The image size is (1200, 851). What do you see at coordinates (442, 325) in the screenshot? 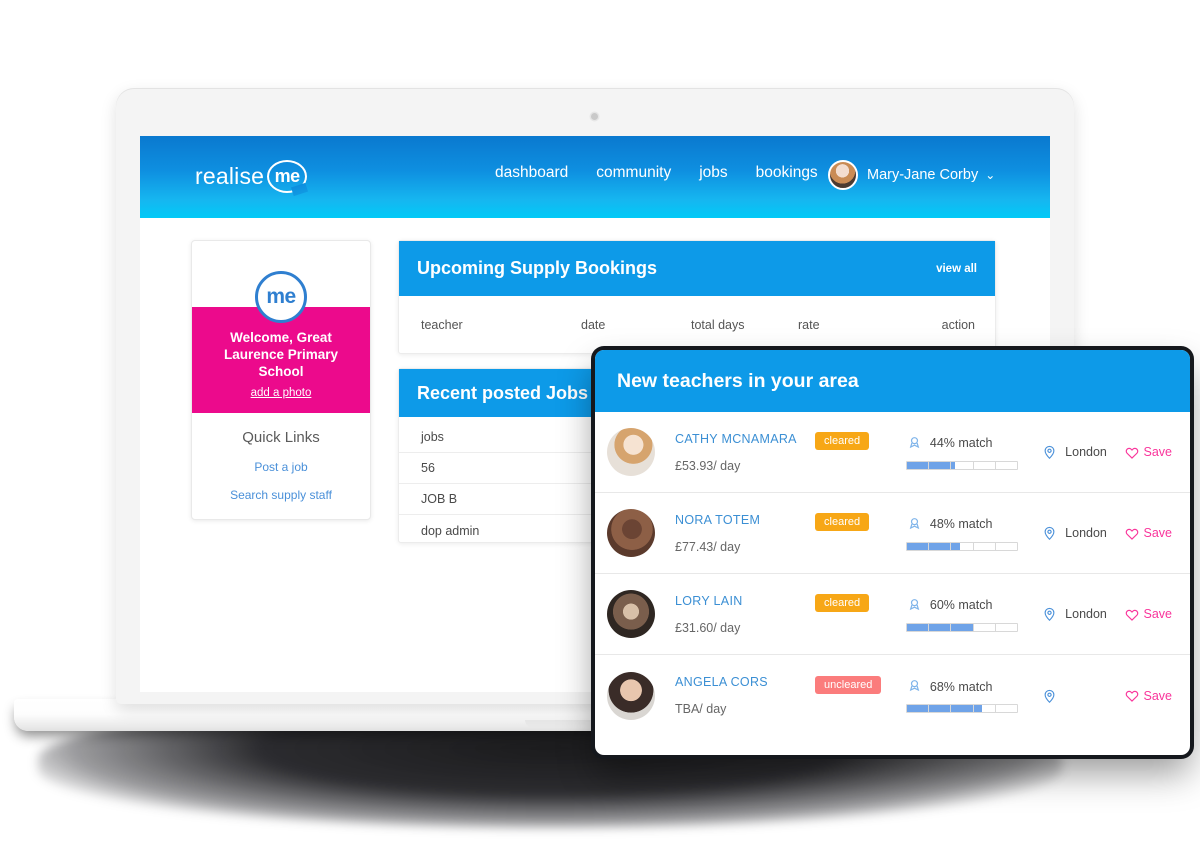
I see `bookings-col-teacher: teacher` at bounding box center [442, 325].